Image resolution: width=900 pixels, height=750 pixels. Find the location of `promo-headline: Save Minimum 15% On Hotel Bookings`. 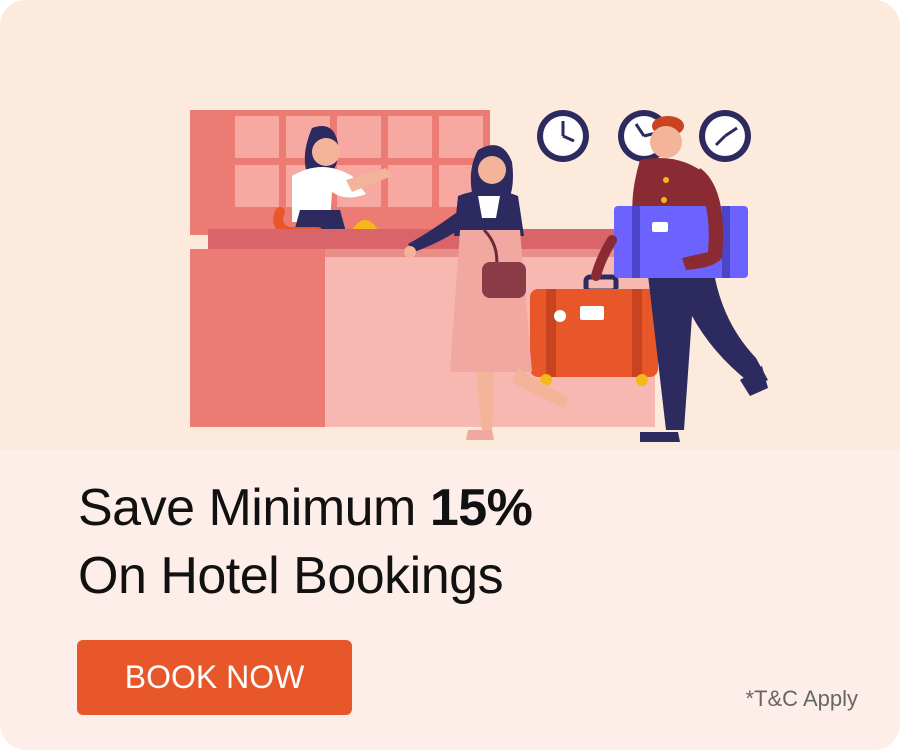

promo-headline: Save Minimum 15% On Hotel Bookings is located at coordinates (305, 542).